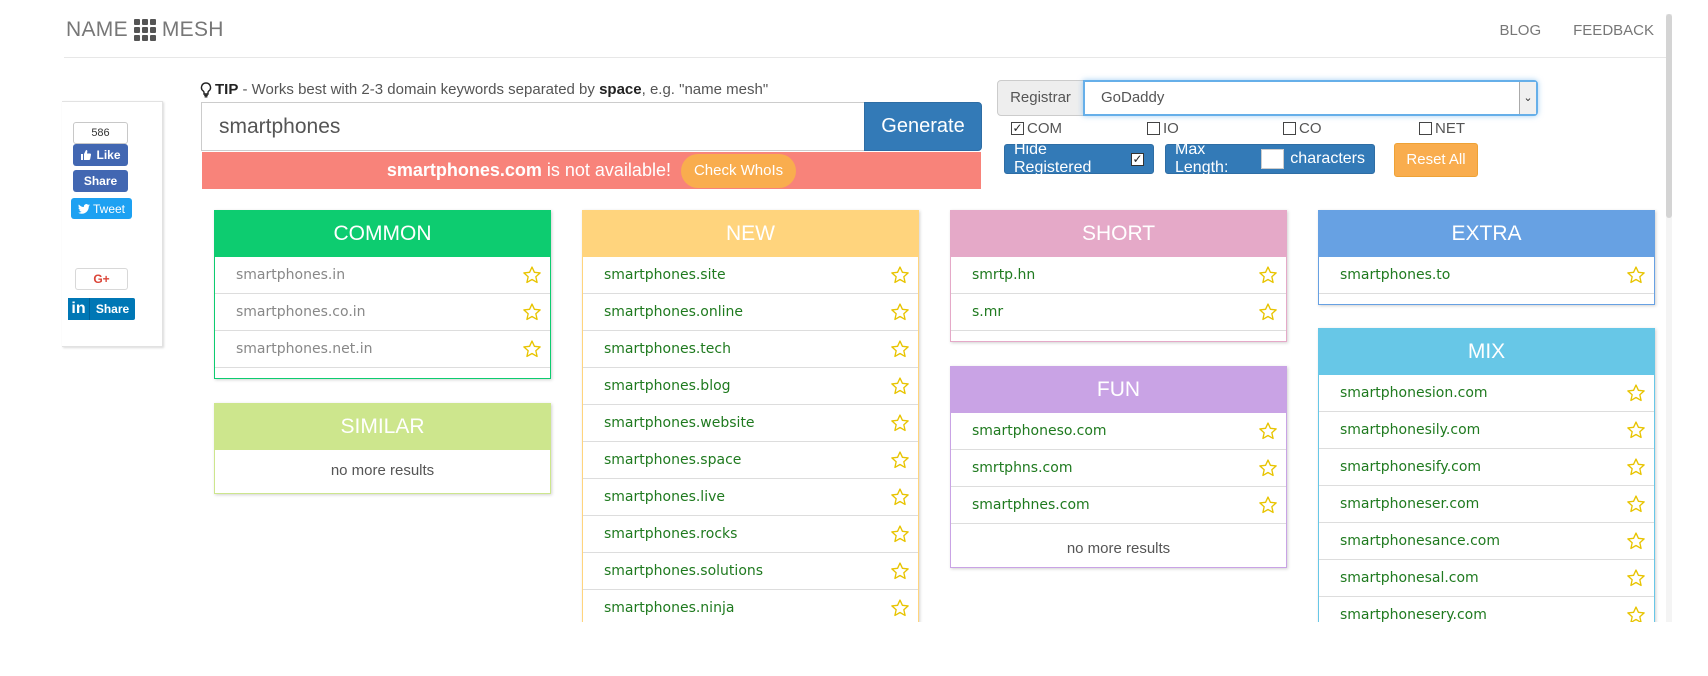 Image resolution: width=1708 pixels, height=676 pixels. Describe the element at coordinates (1669, 116) in the screenshot. I see `page-scrollbar-thumb` at that location.